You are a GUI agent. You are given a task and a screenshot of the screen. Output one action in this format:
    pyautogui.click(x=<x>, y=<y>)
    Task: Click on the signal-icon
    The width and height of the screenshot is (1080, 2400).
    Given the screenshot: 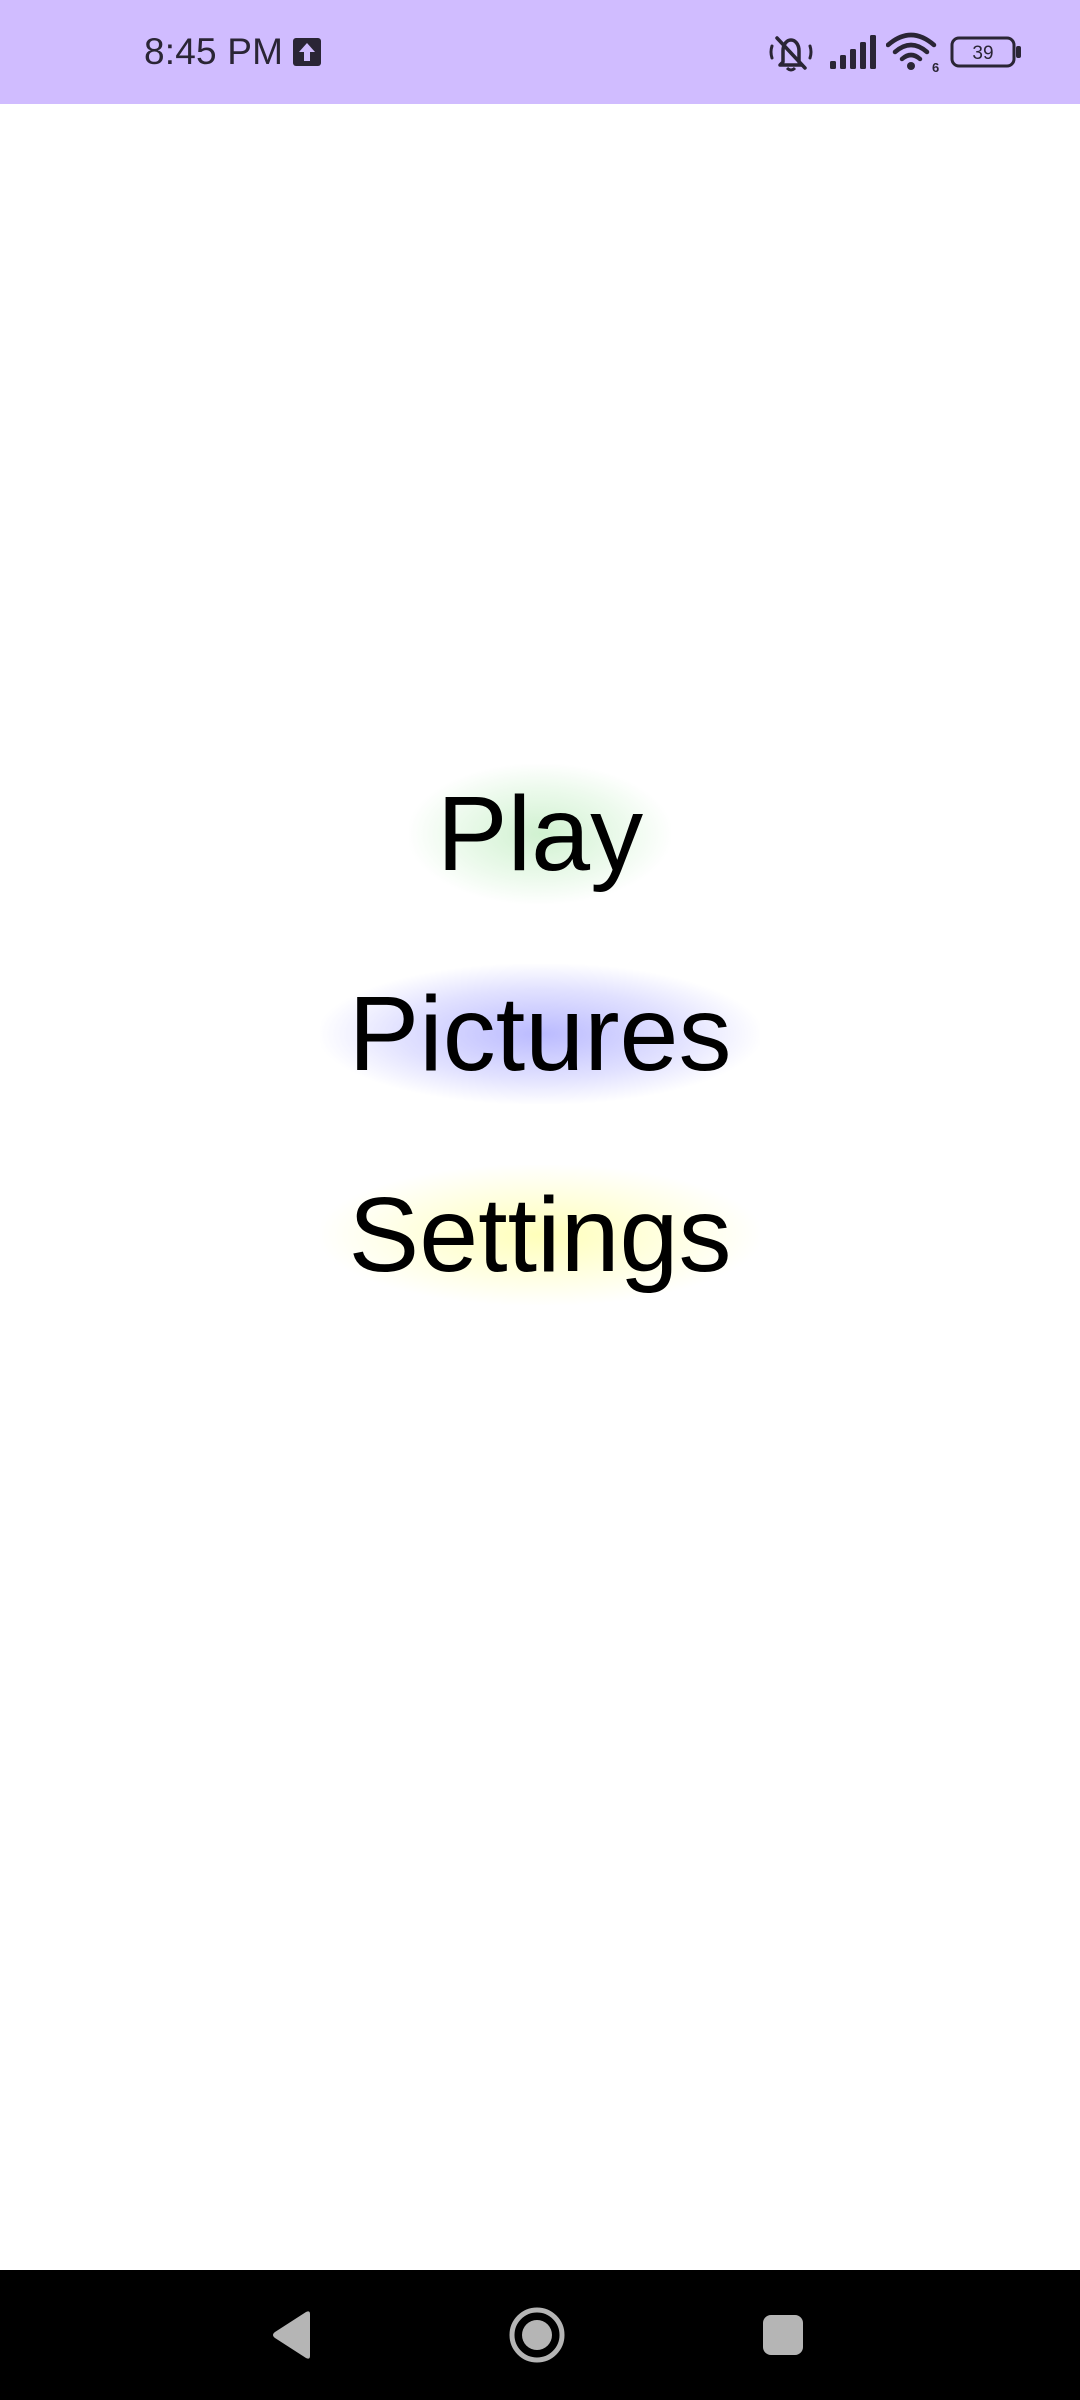 What is the action you would take?
    pyautogui.click(x=853, y=52)
    